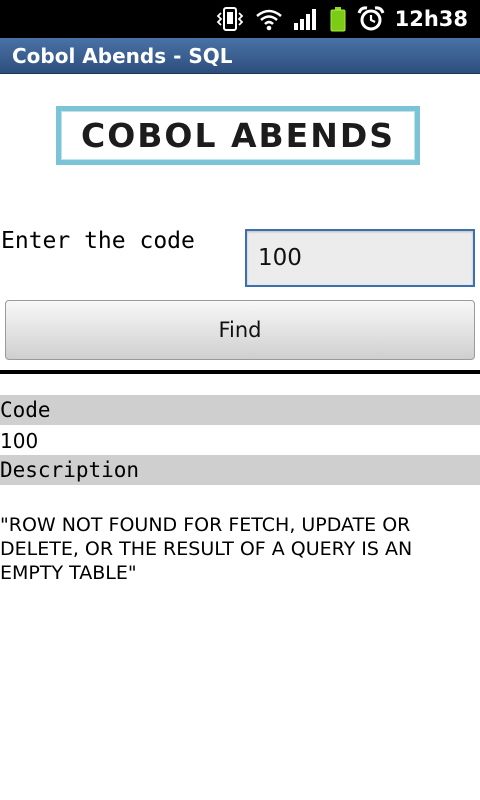  Describe the element at coordinates (240, 410) in the screenshot. I see `code-header: Code` at that location.